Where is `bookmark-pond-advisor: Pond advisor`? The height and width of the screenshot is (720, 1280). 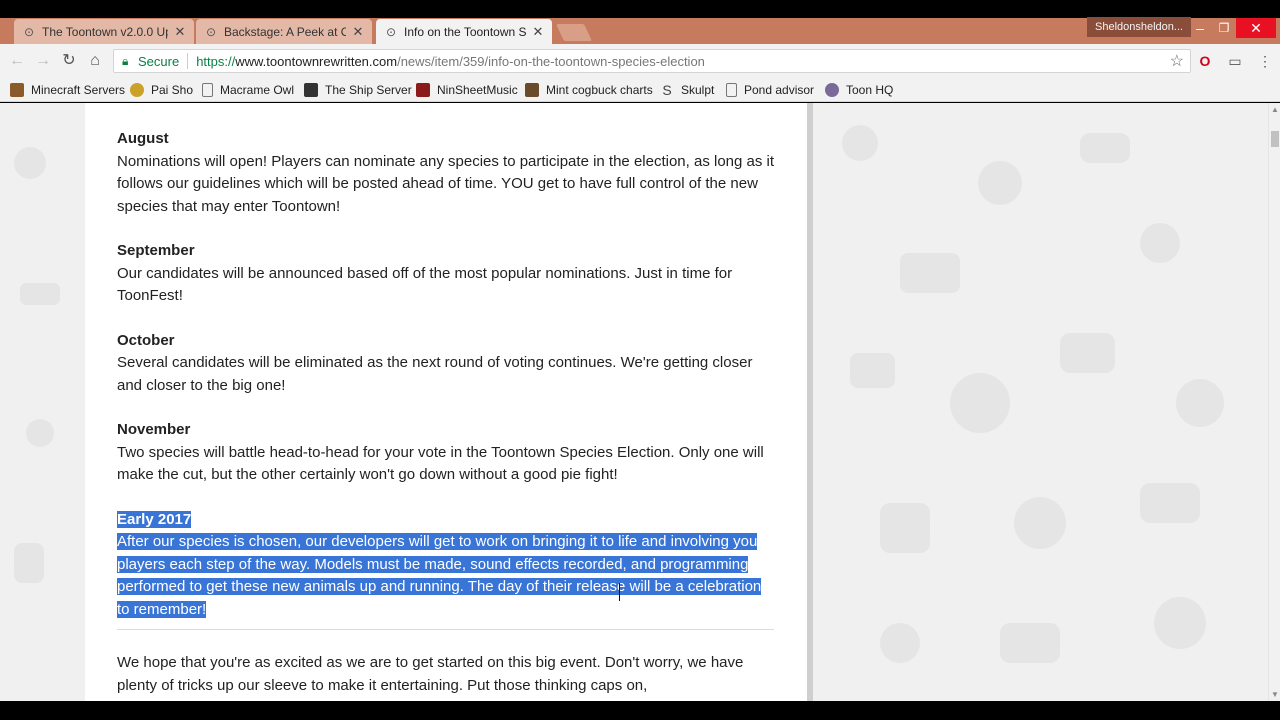 bookmark-pond-advisor: Pond advisor is located at coordinates (770, 90).